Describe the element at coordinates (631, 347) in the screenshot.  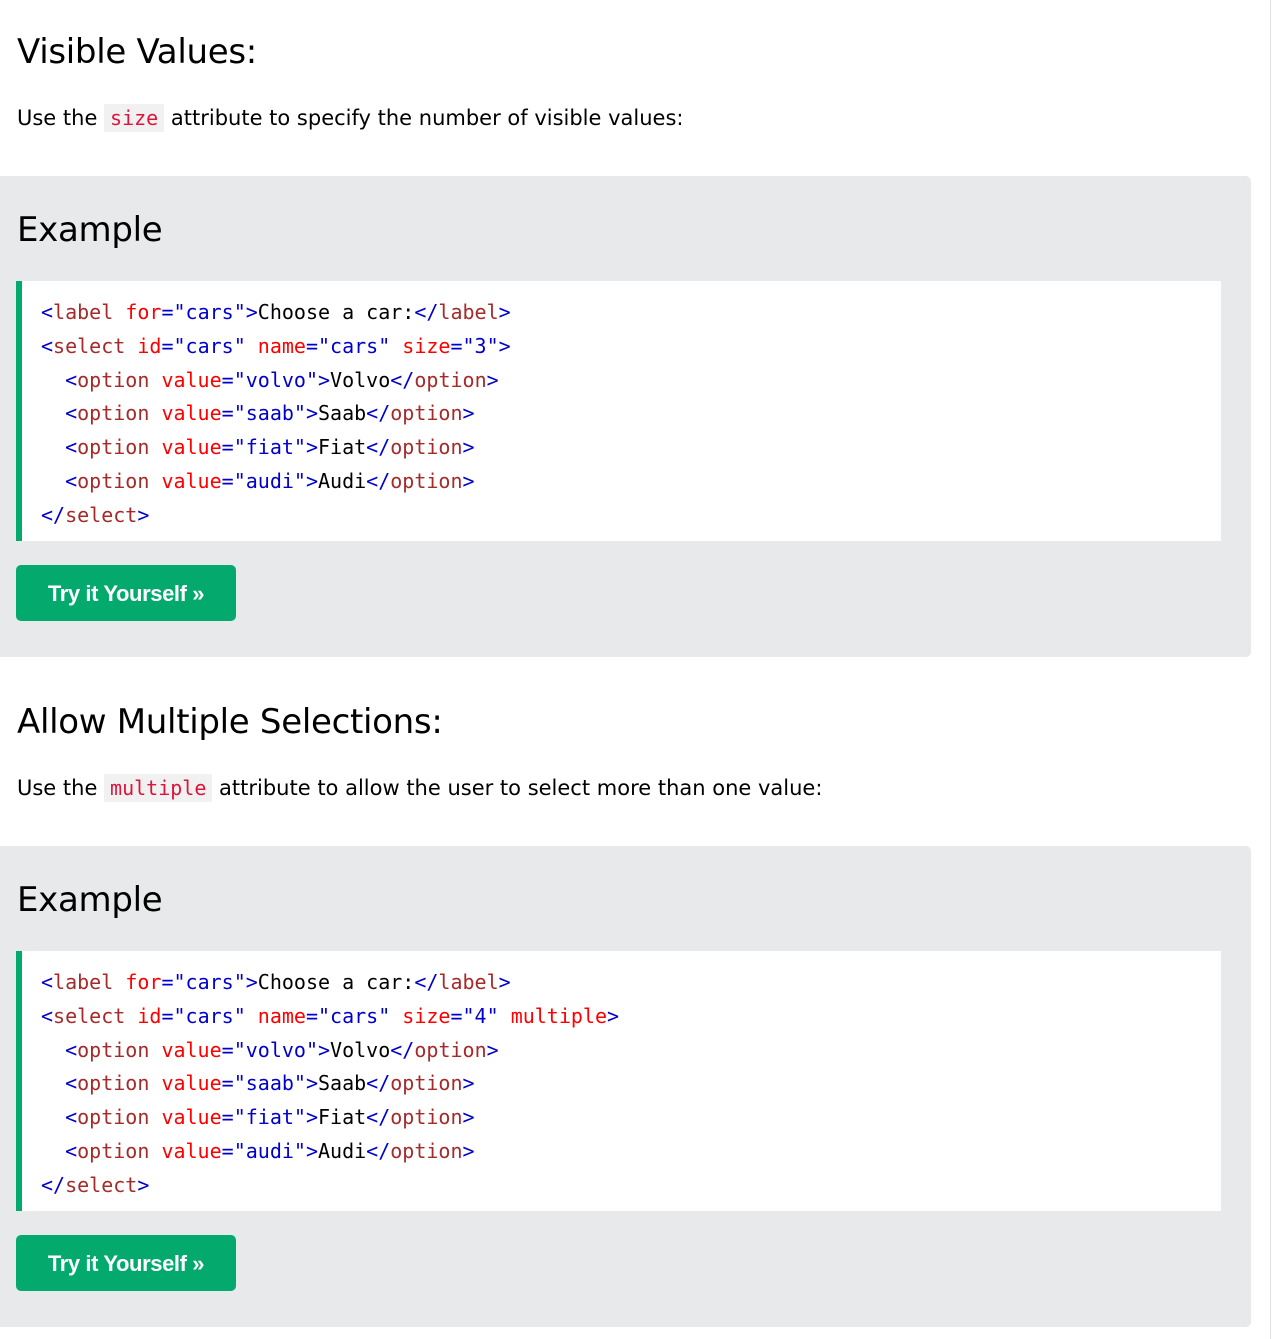
I see `code-line-select: <select id="cars" name="cars" size="3">` at that location.